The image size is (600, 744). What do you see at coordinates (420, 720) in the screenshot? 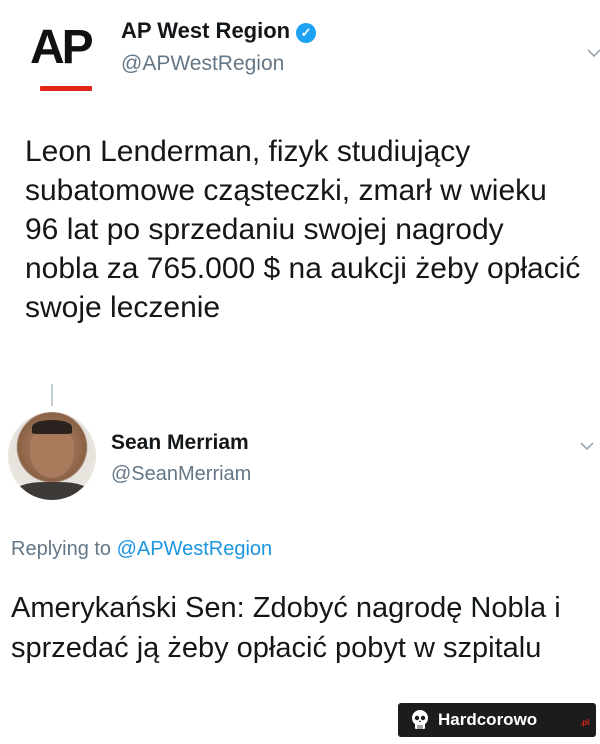
I see `skull-icon` at bounding box center [420, 720].